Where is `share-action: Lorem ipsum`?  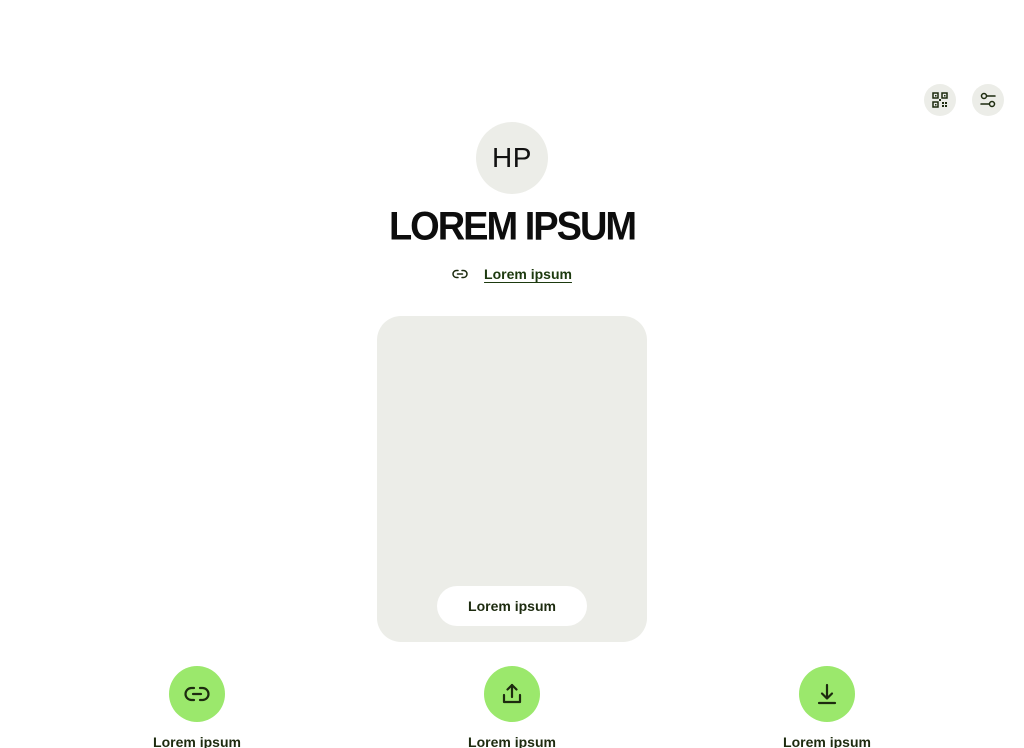
share-action: Lorem ipsum is located at coordinates (512, 707).